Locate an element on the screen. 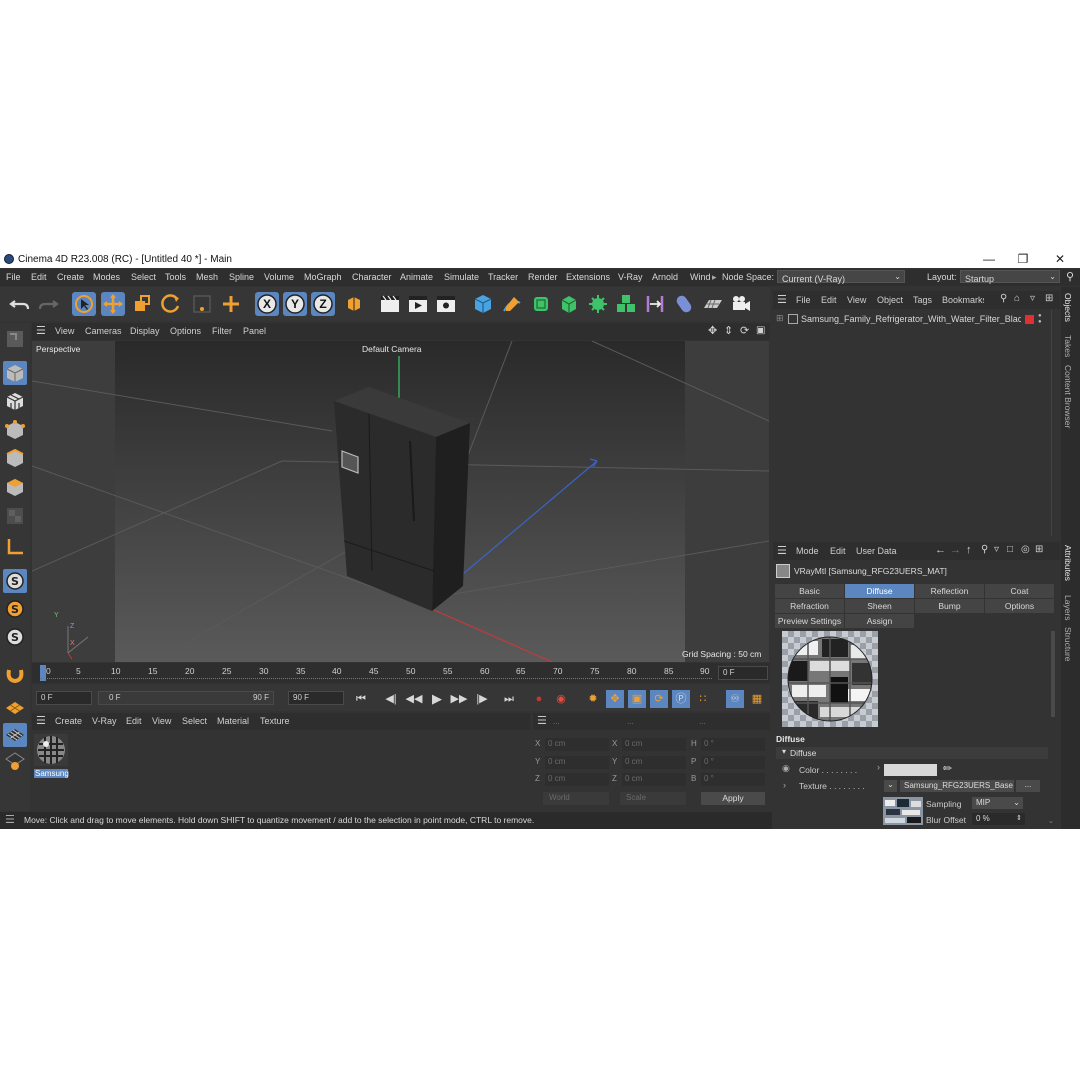 This screenshot has width=1080, height=1080. subdivision-surface-icon is located at coordinates (541, 304).